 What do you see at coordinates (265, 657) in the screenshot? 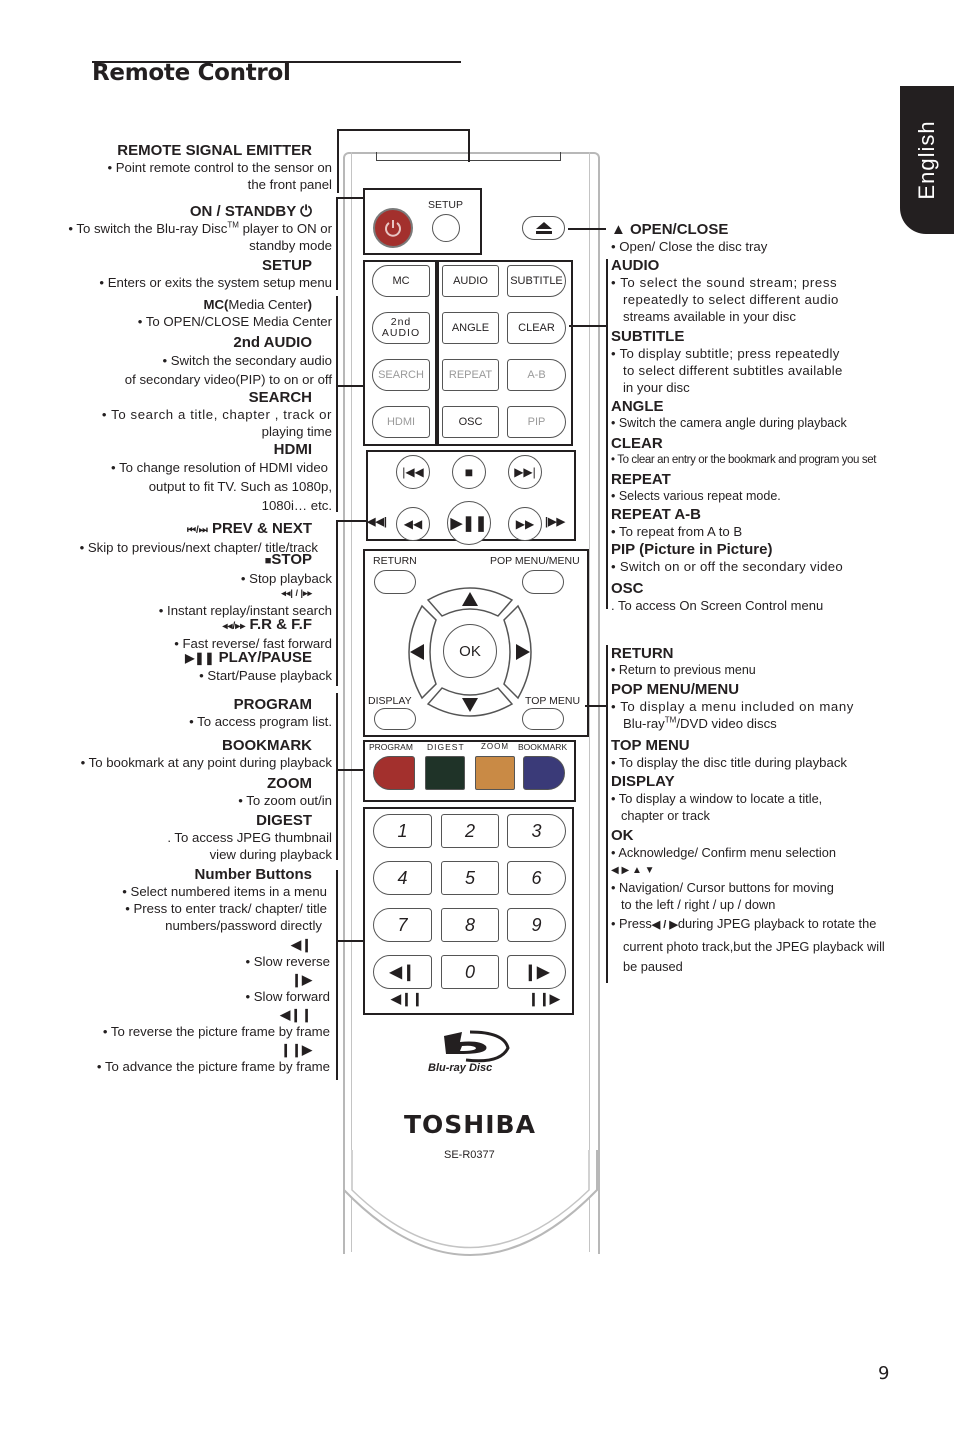
I see `desc-title-text: PLAY/PAUSE` at bounding box center [265, 657].